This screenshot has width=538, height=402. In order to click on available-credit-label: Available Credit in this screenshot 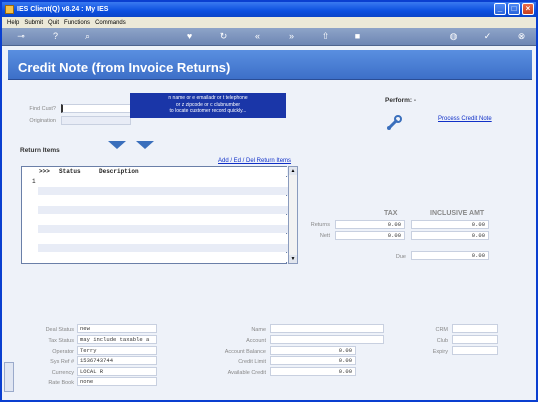, I will do `click(246, 373)`.